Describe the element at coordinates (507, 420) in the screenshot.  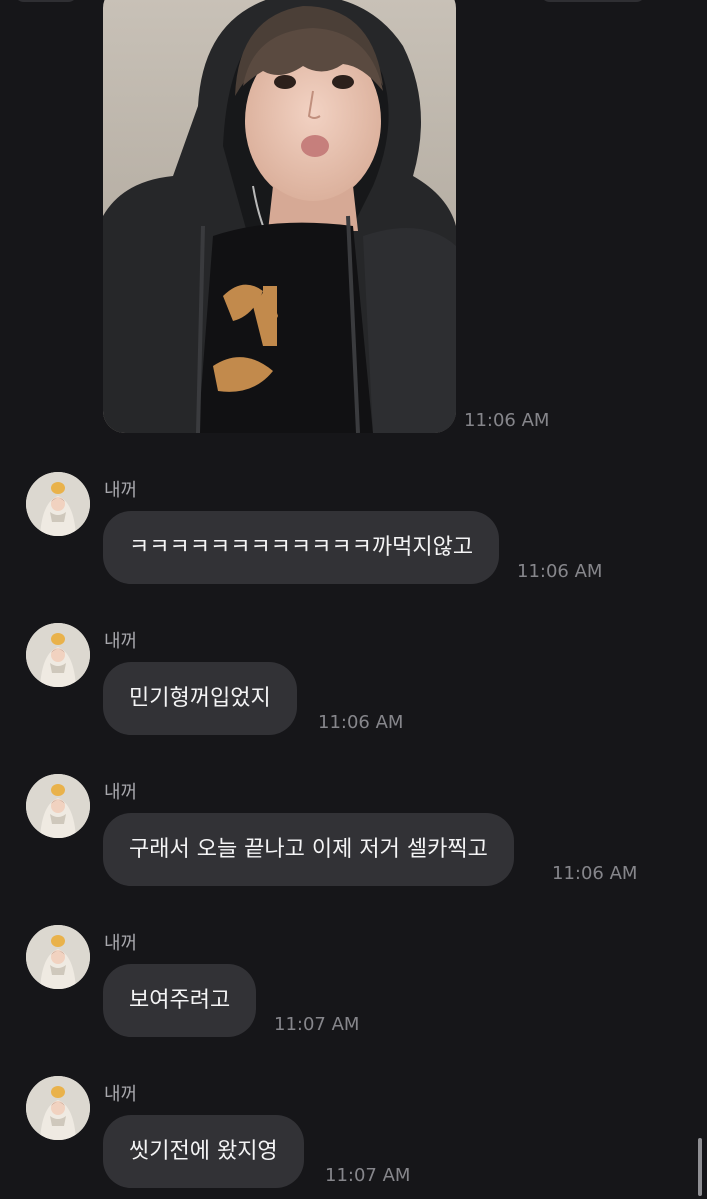
I see `photo-timestamp: 11:06 AM` at that location.